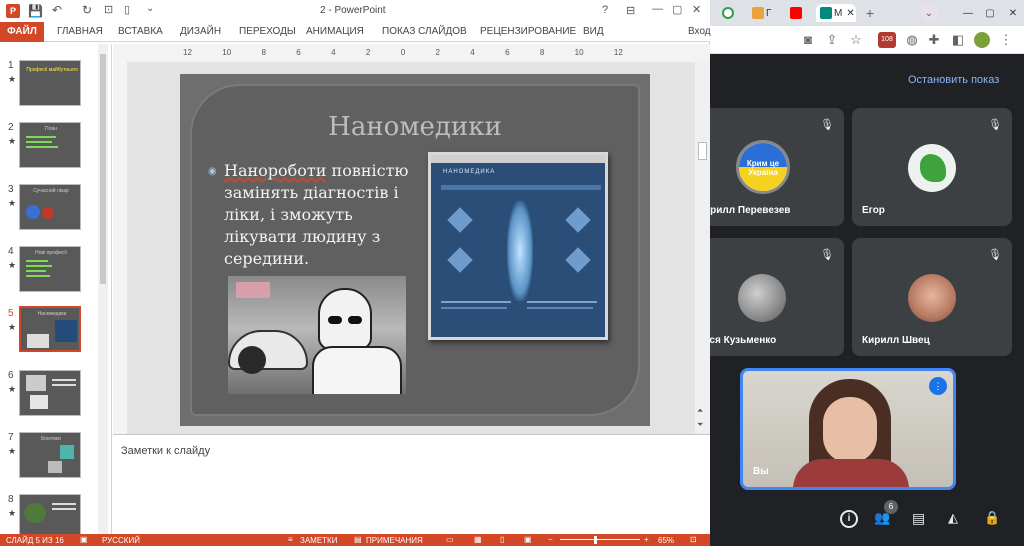  What do you see at coordinates (912, 40) in the screenshot?
I see `globe-icon: ◍` at bounding box center [912, 40].